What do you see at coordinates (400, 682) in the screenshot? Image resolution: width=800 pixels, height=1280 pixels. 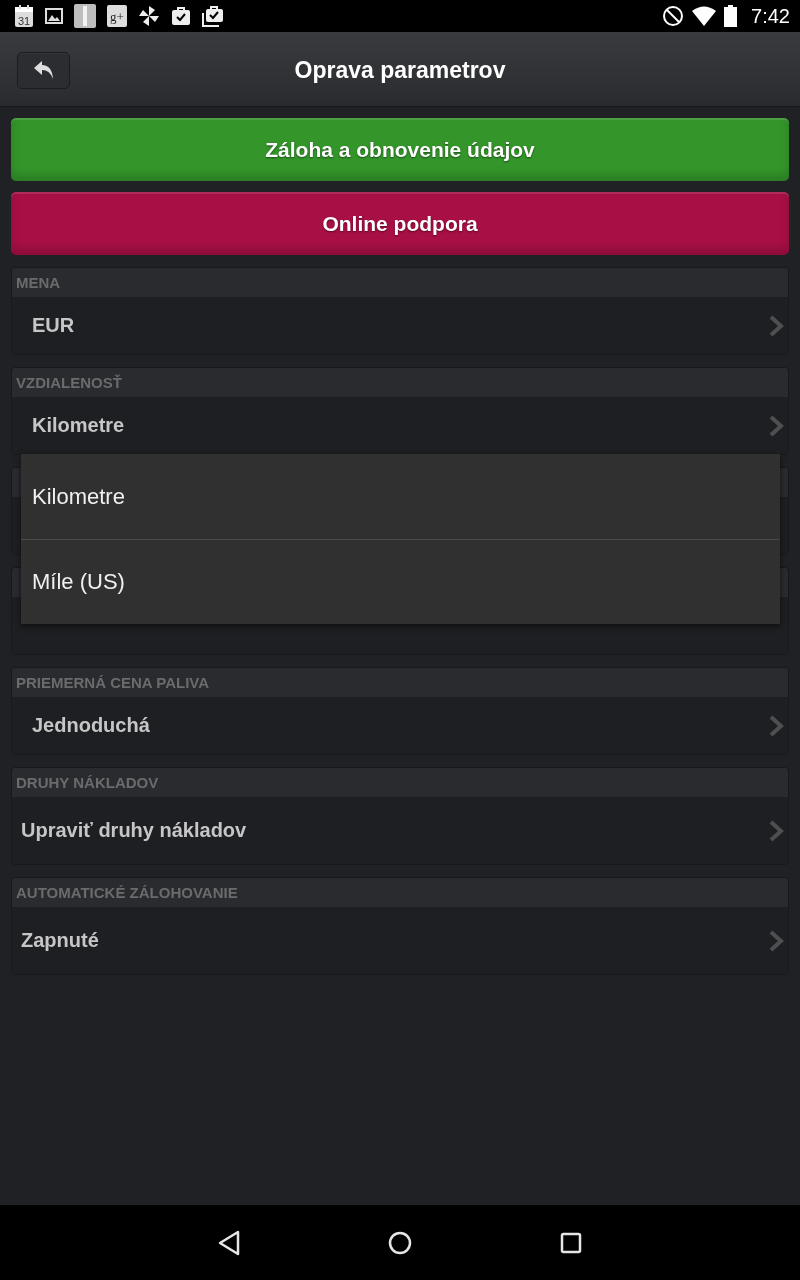 I see `section-header: PRIEMERNÁ CENA PALIVA` at bounding box center [400, 682].